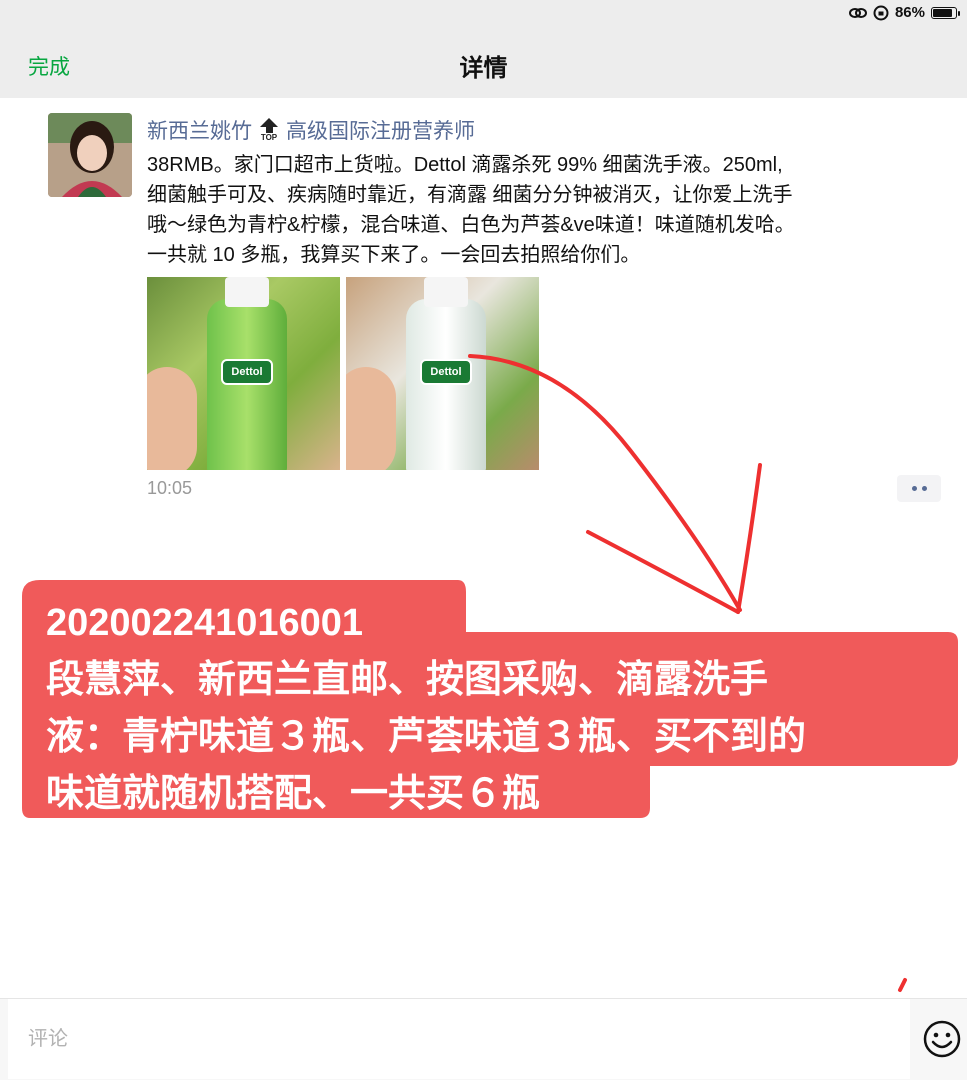 The width and height of the screenshot is (967, 1080). I want to click on comment-bar, so click(483, 1039).